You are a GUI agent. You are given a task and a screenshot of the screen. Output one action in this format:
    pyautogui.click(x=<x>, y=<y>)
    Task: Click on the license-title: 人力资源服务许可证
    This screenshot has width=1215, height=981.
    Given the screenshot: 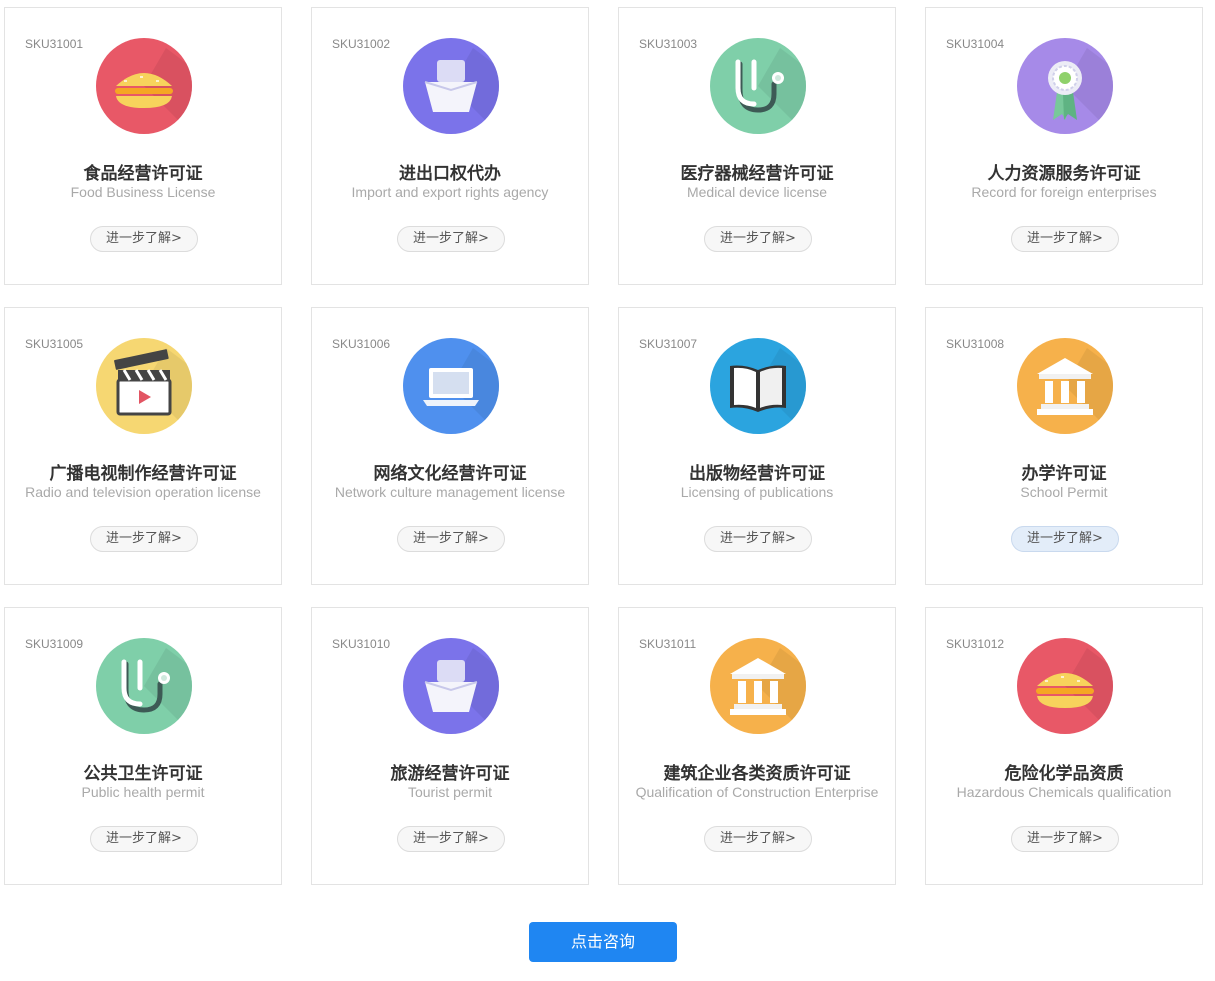 What is the action you would take?
    pyautogui.click(x=1064, y=174)
    